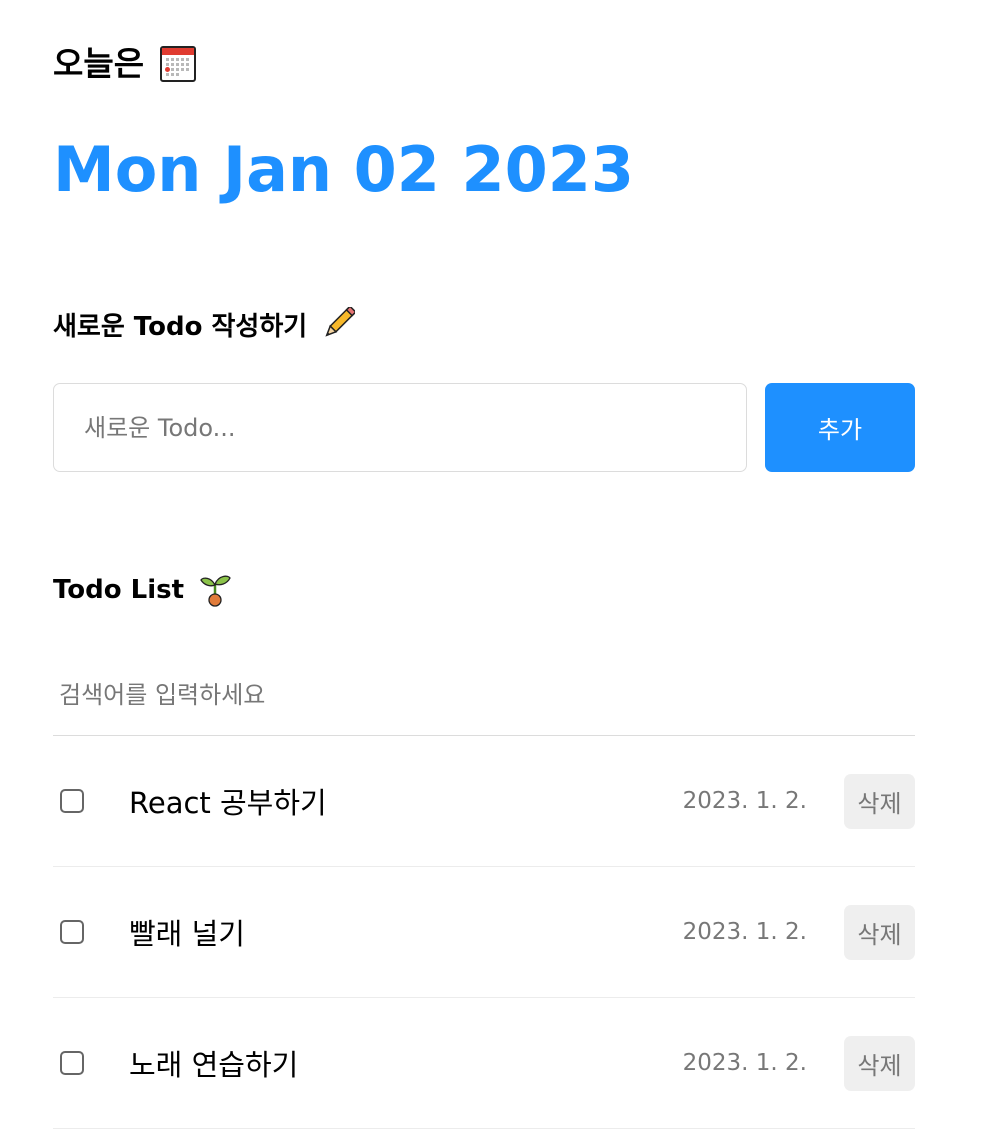 Image resolution: width=991 pixels, height=1138 pixels. I want to click on pencil-icon, so click(339, 323).